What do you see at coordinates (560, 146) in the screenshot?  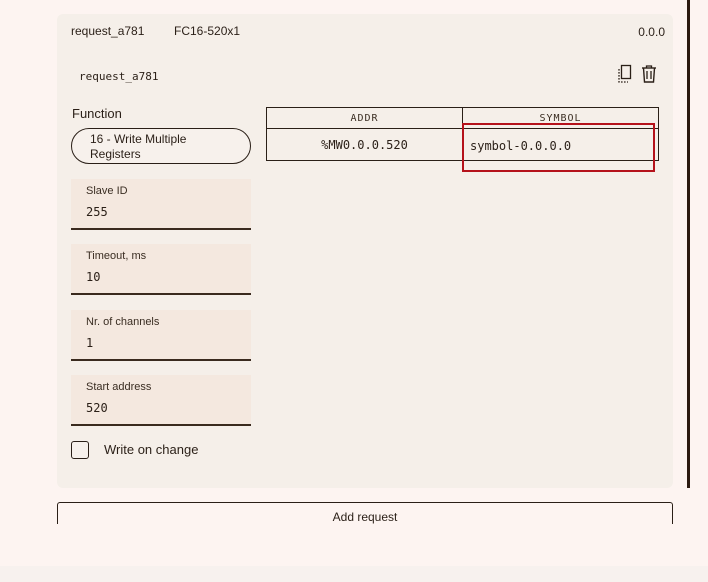 I see `table-cell-symbol-input: symbol-0.0.0.0` at bounding box center [560, 146].